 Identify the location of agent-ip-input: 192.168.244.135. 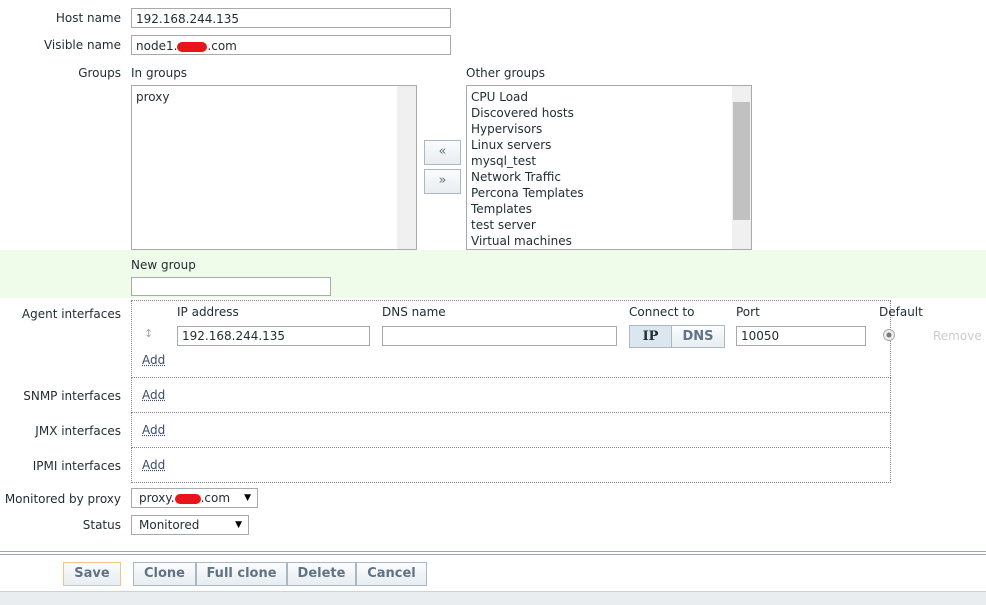
(273, 336).